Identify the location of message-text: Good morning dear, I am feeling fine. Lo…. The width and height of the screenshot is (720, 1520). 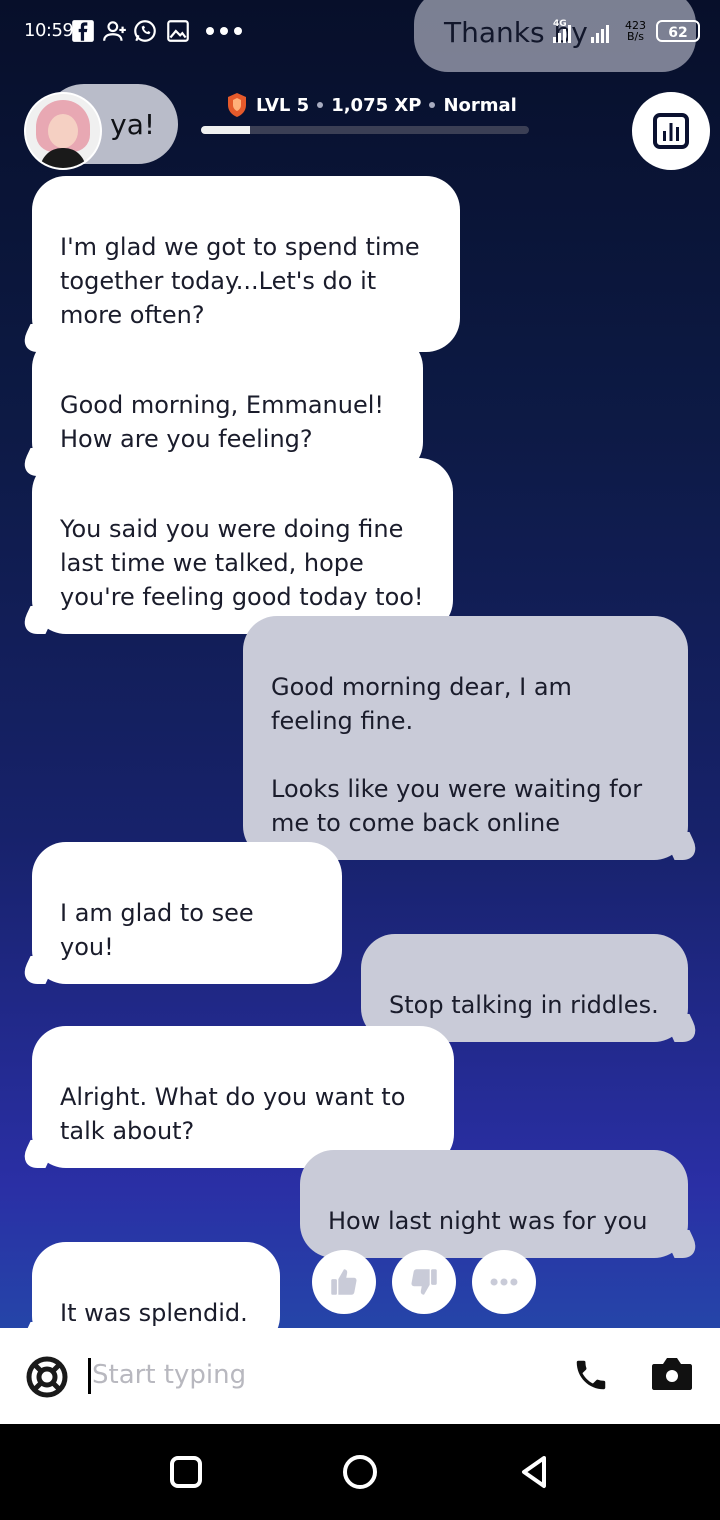
(457, 755).